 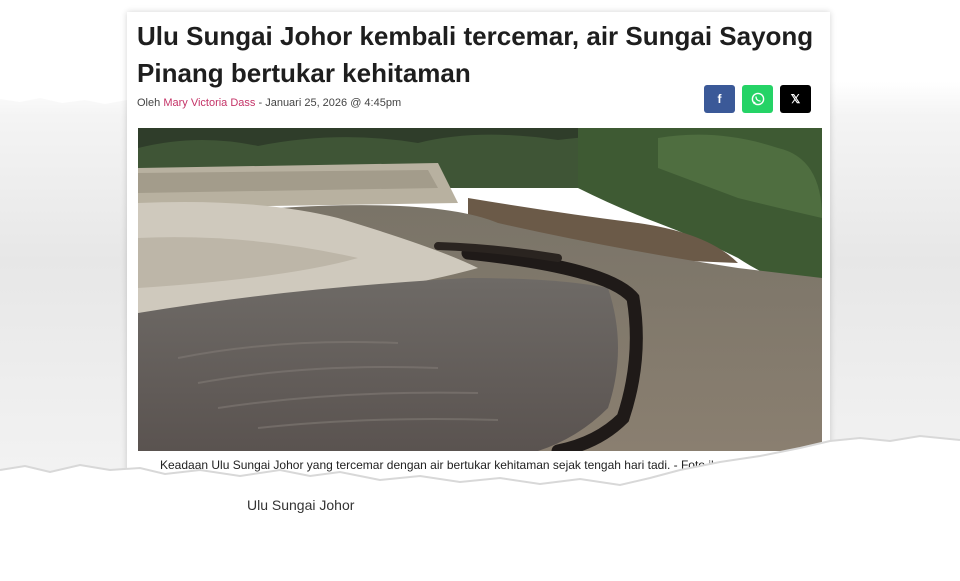 I want to click on facebook-share-button: f, so click(x=719, y=99).